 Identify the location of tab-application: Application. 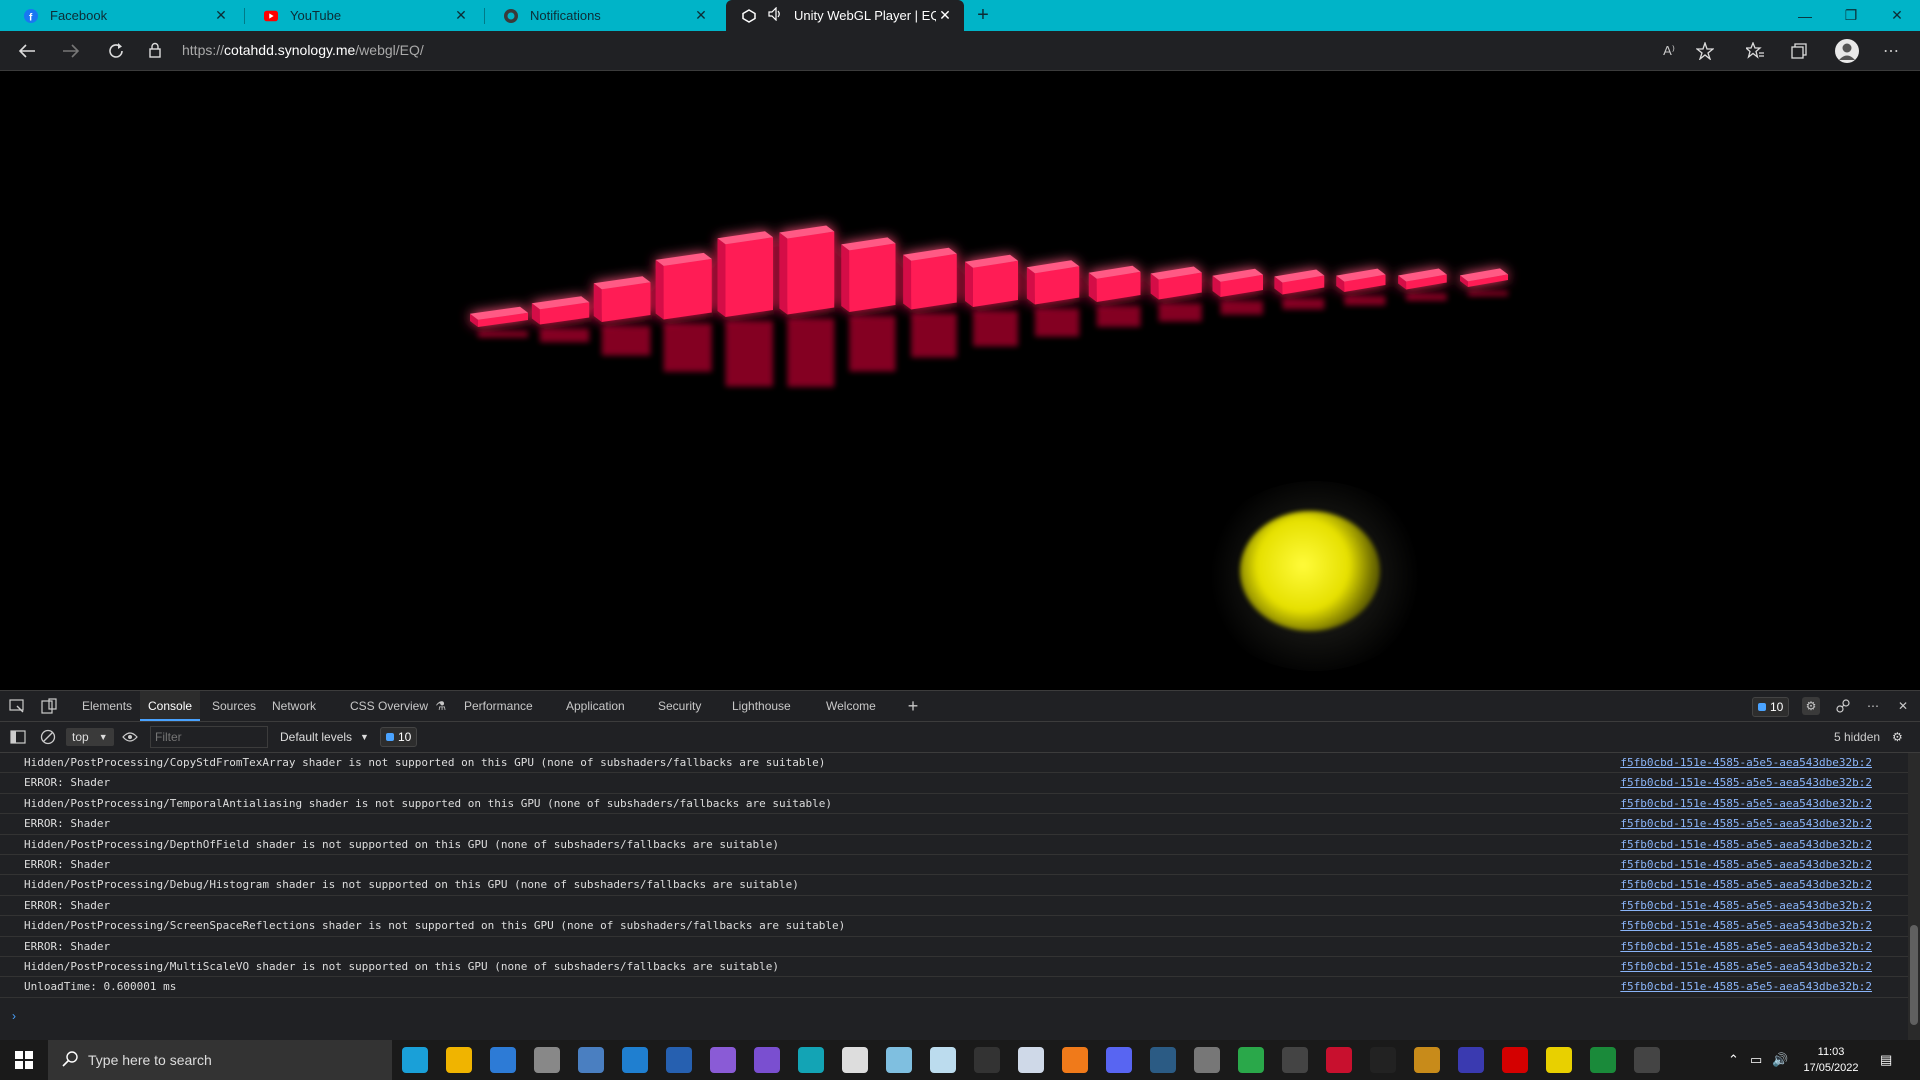
(595, 706).